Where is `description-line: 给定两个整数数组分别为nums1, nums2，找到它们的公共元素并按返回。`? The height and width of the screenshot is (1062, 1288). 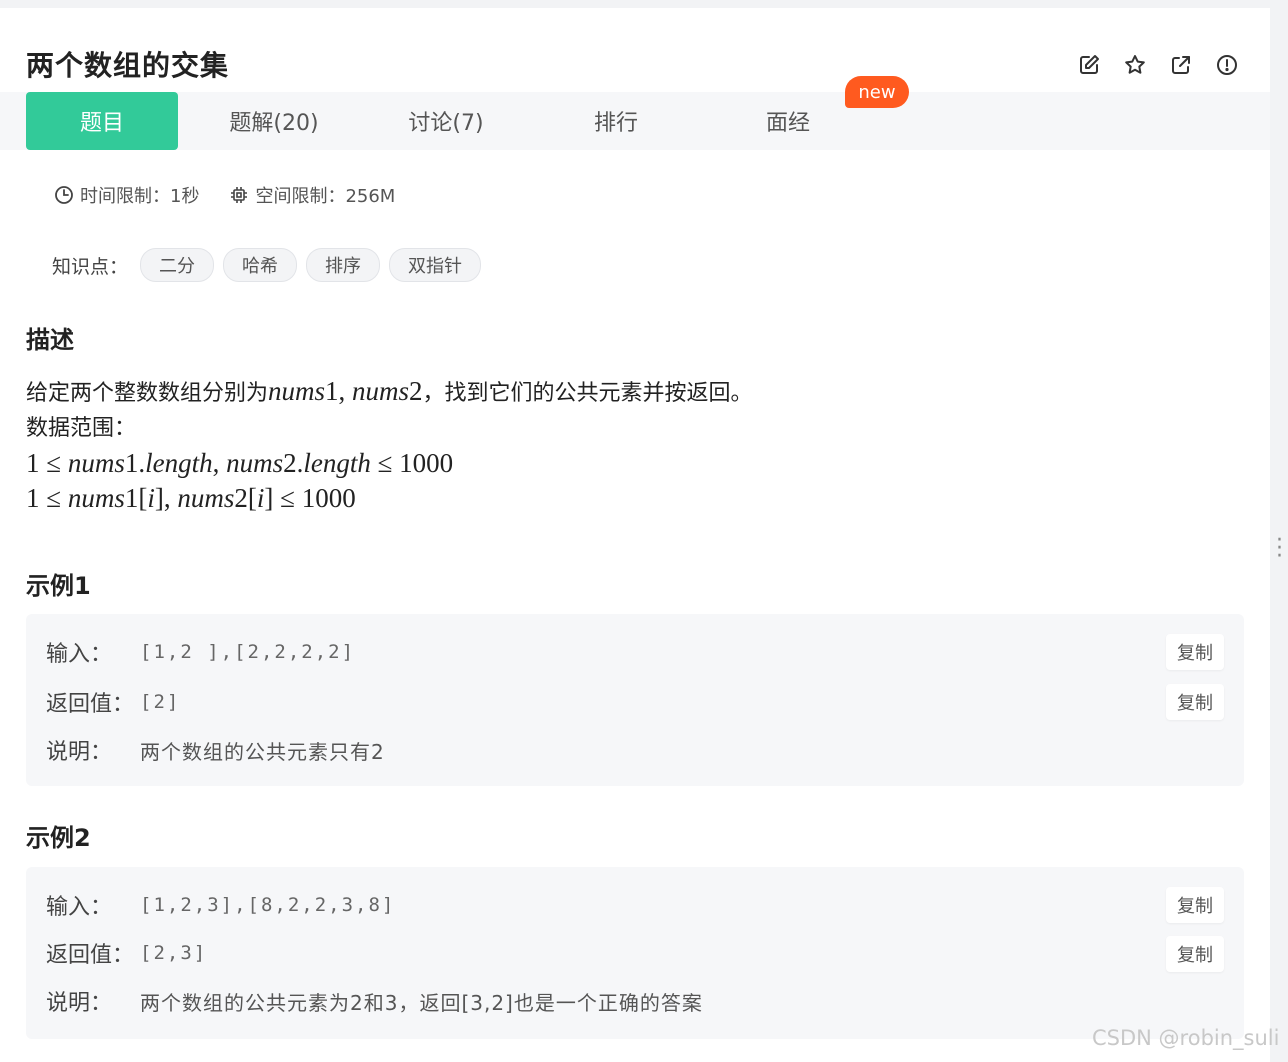
description-line: 给定两个整数数组分别为nums1, nums2，找到它们的公共元素并按返回。 is located at coordinates (389, 391).